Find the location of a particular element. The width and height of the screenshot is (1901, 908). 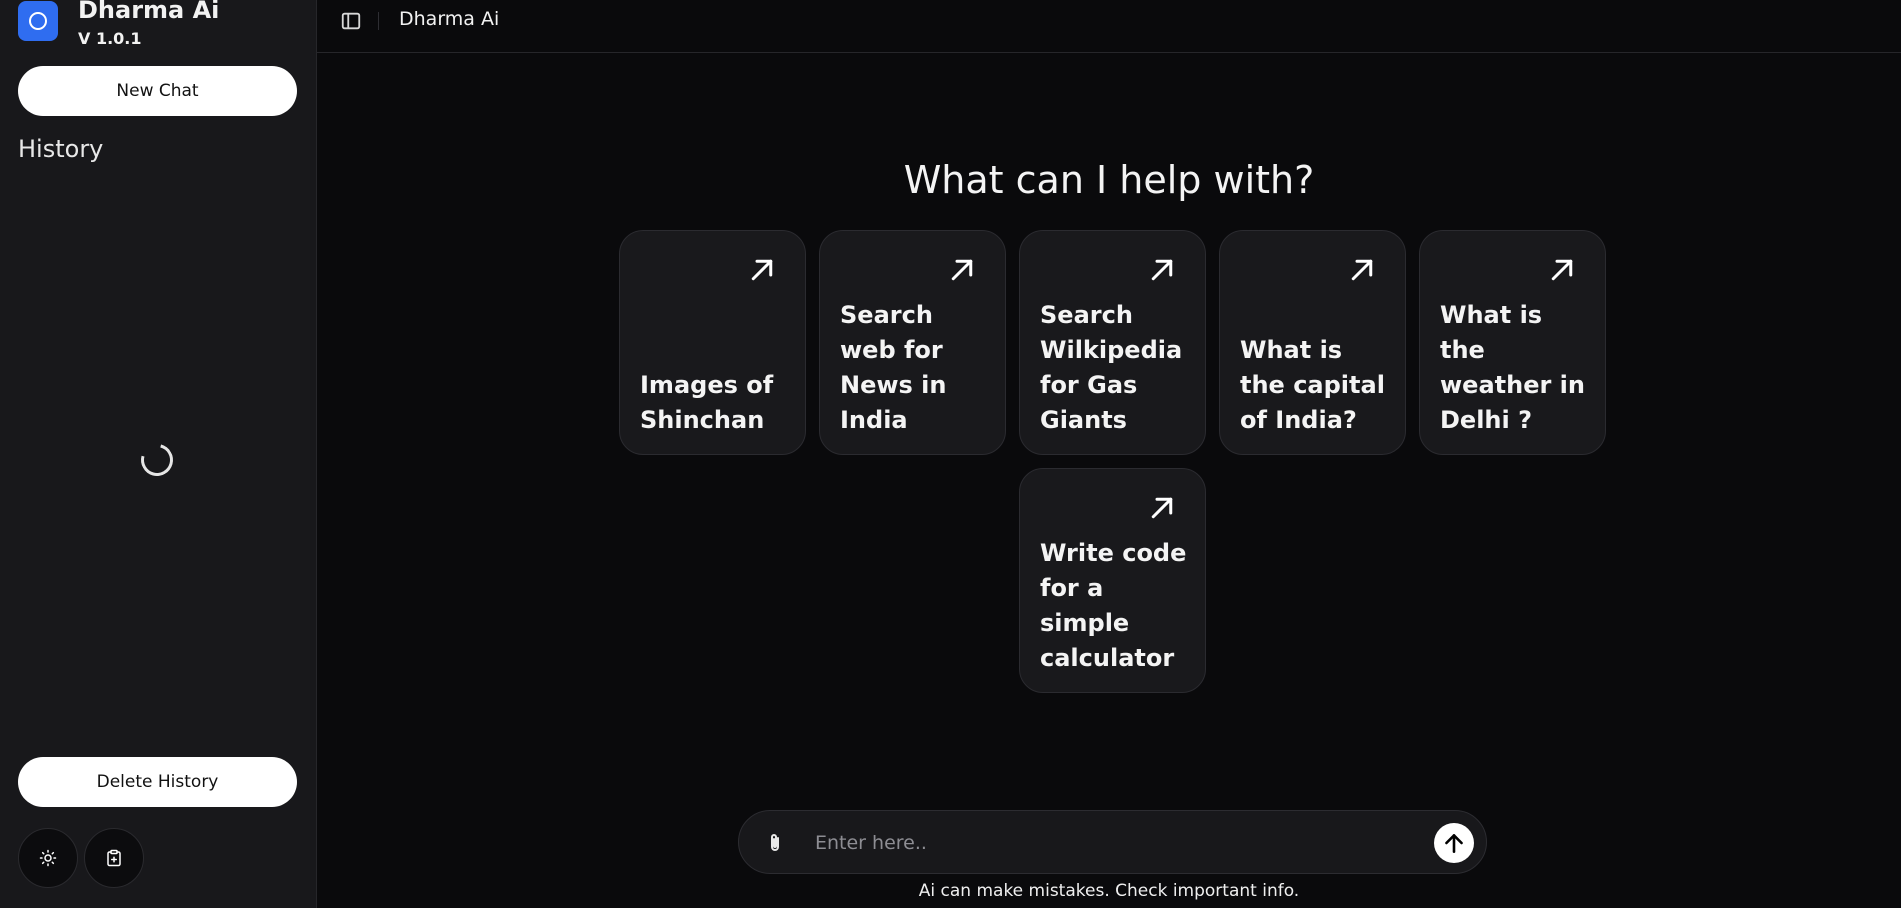

suggestion-card-calculator-code: Write code for a simple calculator is located at coordinates (1112, 580).